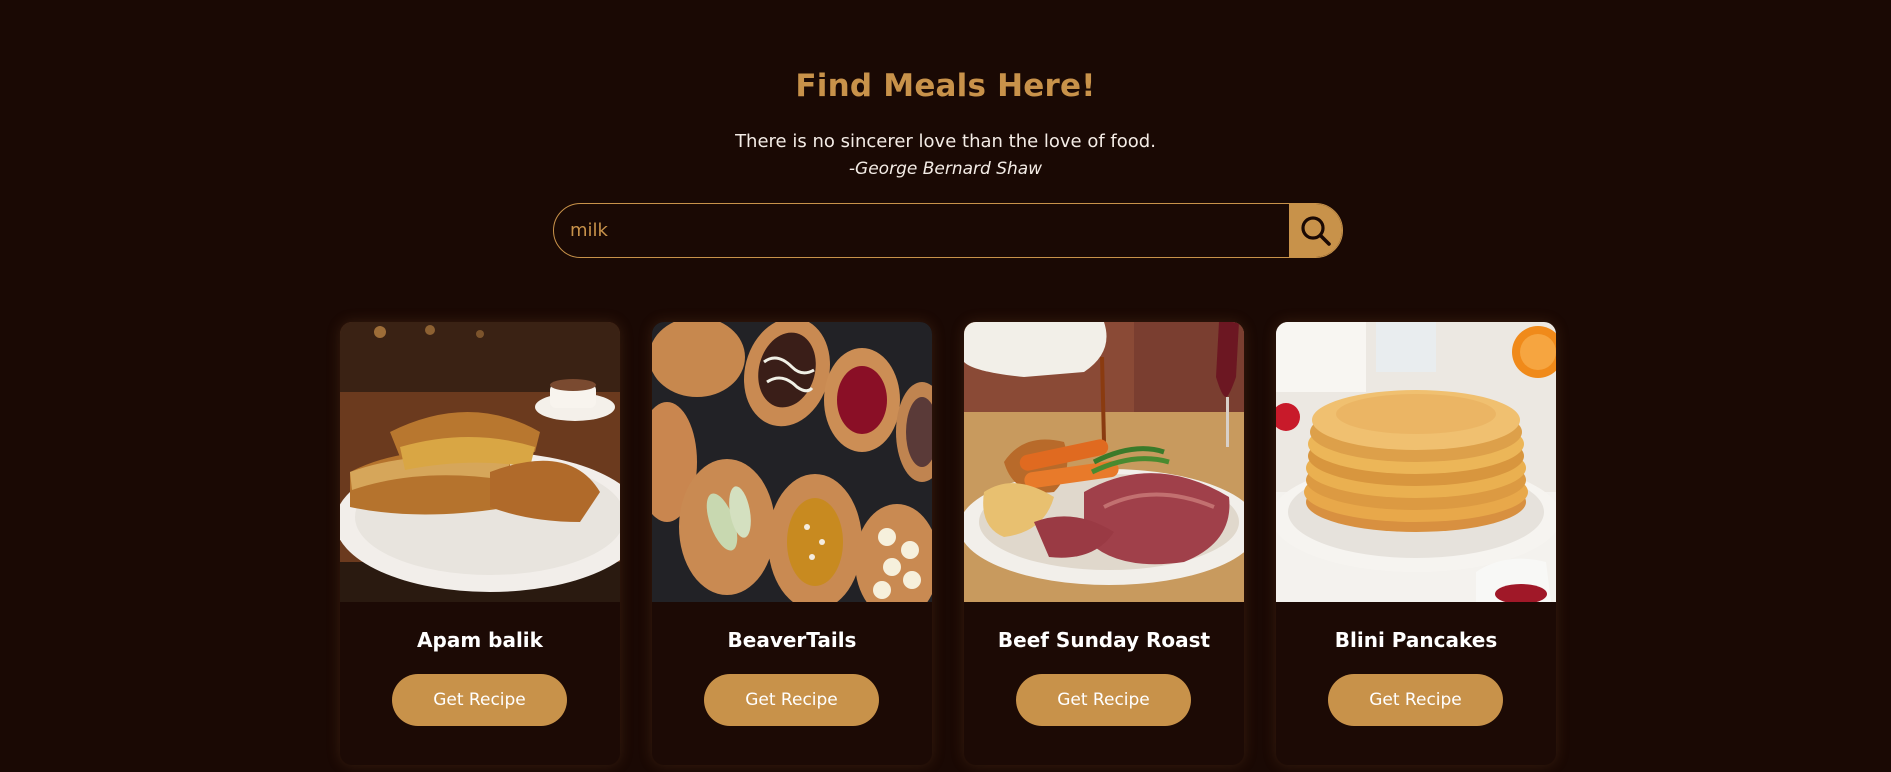  I want to click on page-title: Find Meals Here!, so click(945, 86).